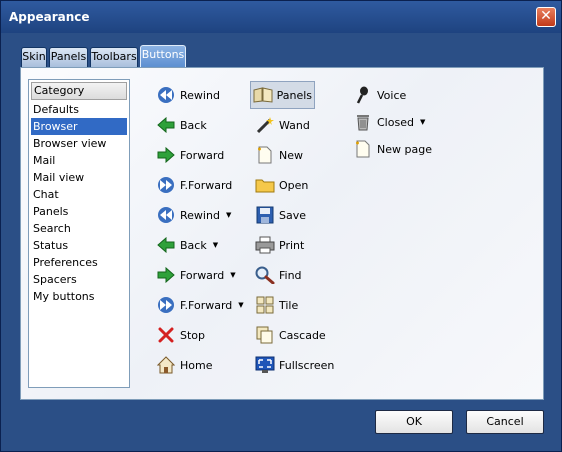 This screenshot has height=452, width=562. I want to click on floppy-icon, so click(265, 215).